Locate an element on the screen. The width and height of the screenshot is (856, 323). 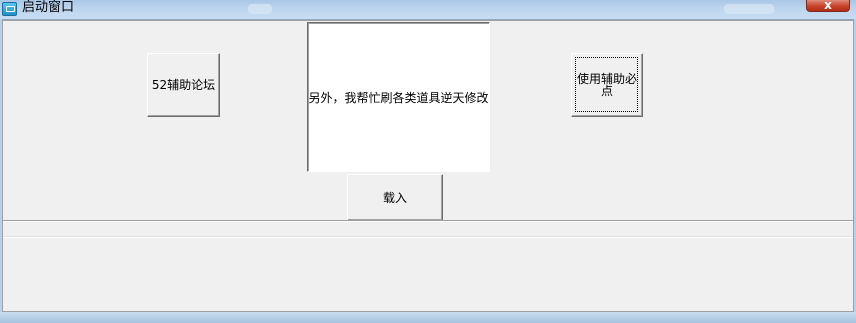
title-bar: 启动窗口 x is located at coordinates (428, 10).